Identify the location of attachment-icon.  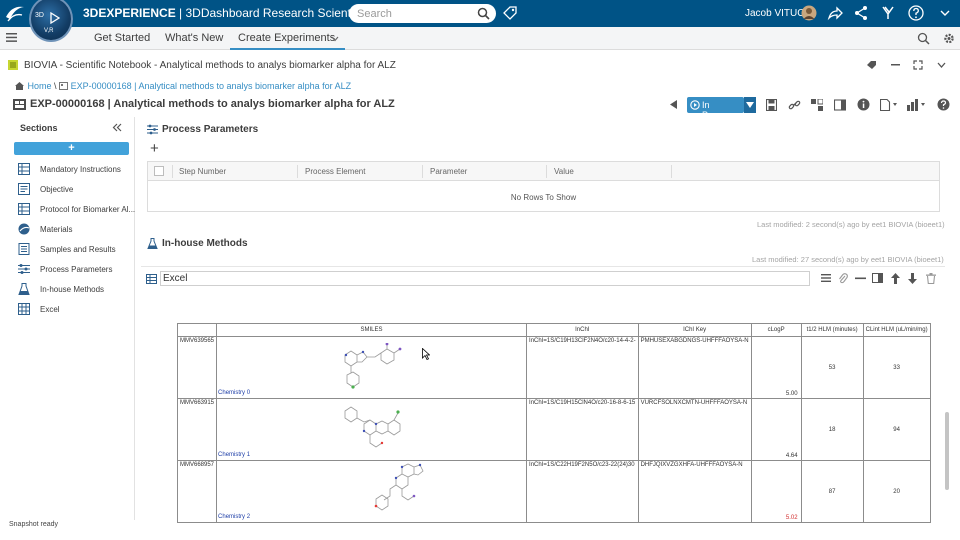
(843, 278).